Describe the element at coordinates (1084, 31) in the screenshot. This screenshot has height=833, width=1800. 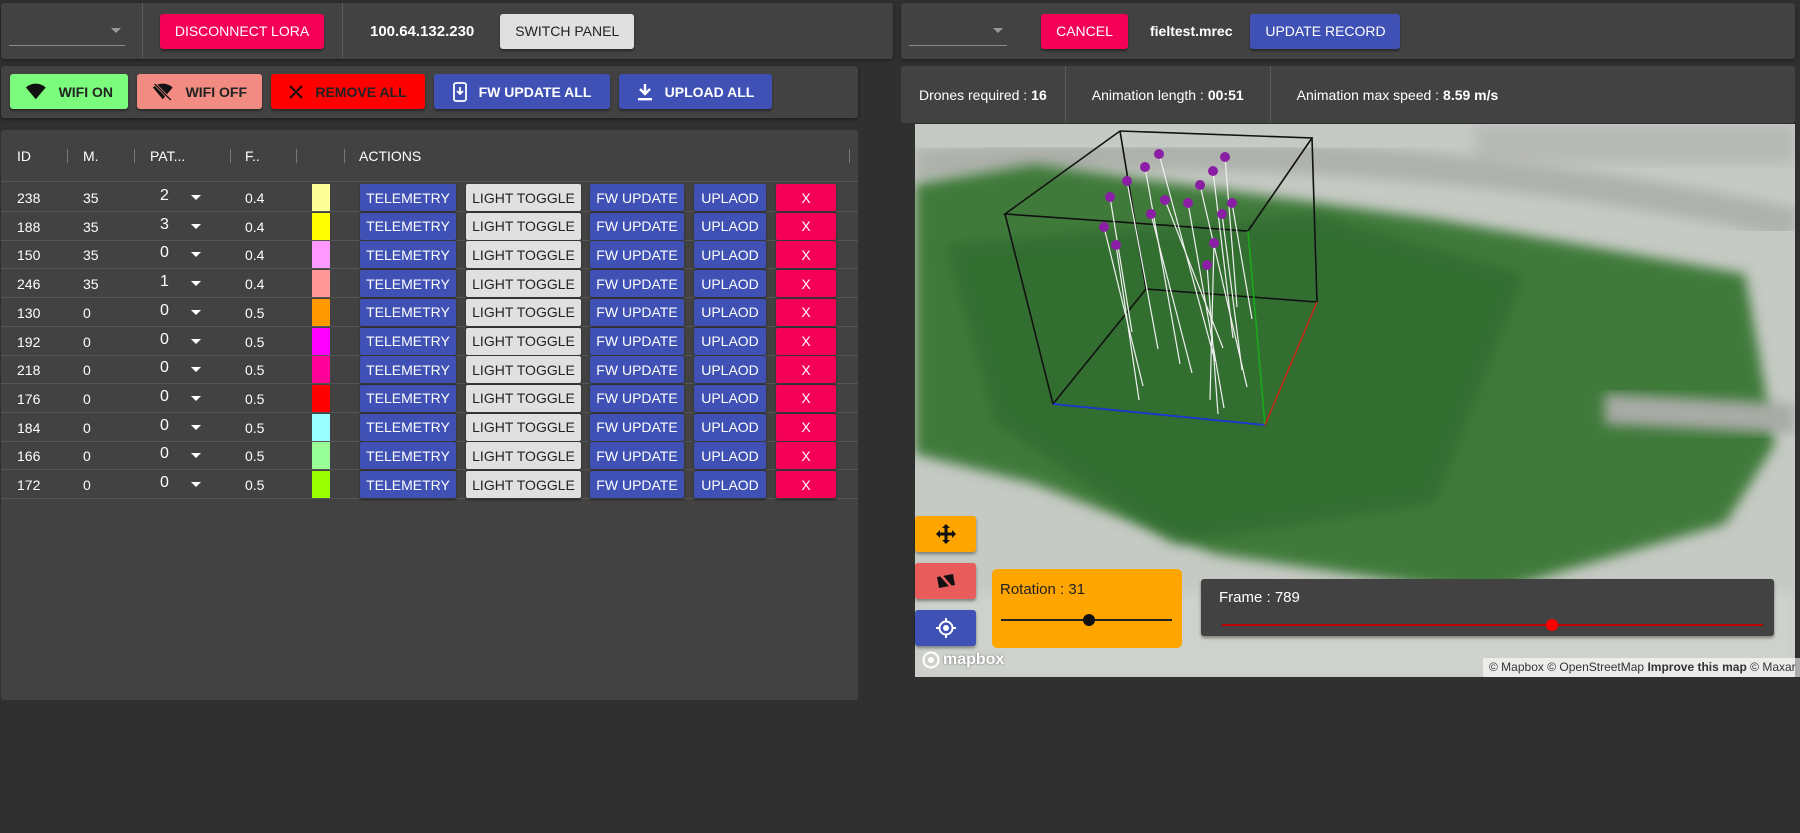
I see `cancel-button: CANCEL` at that location.